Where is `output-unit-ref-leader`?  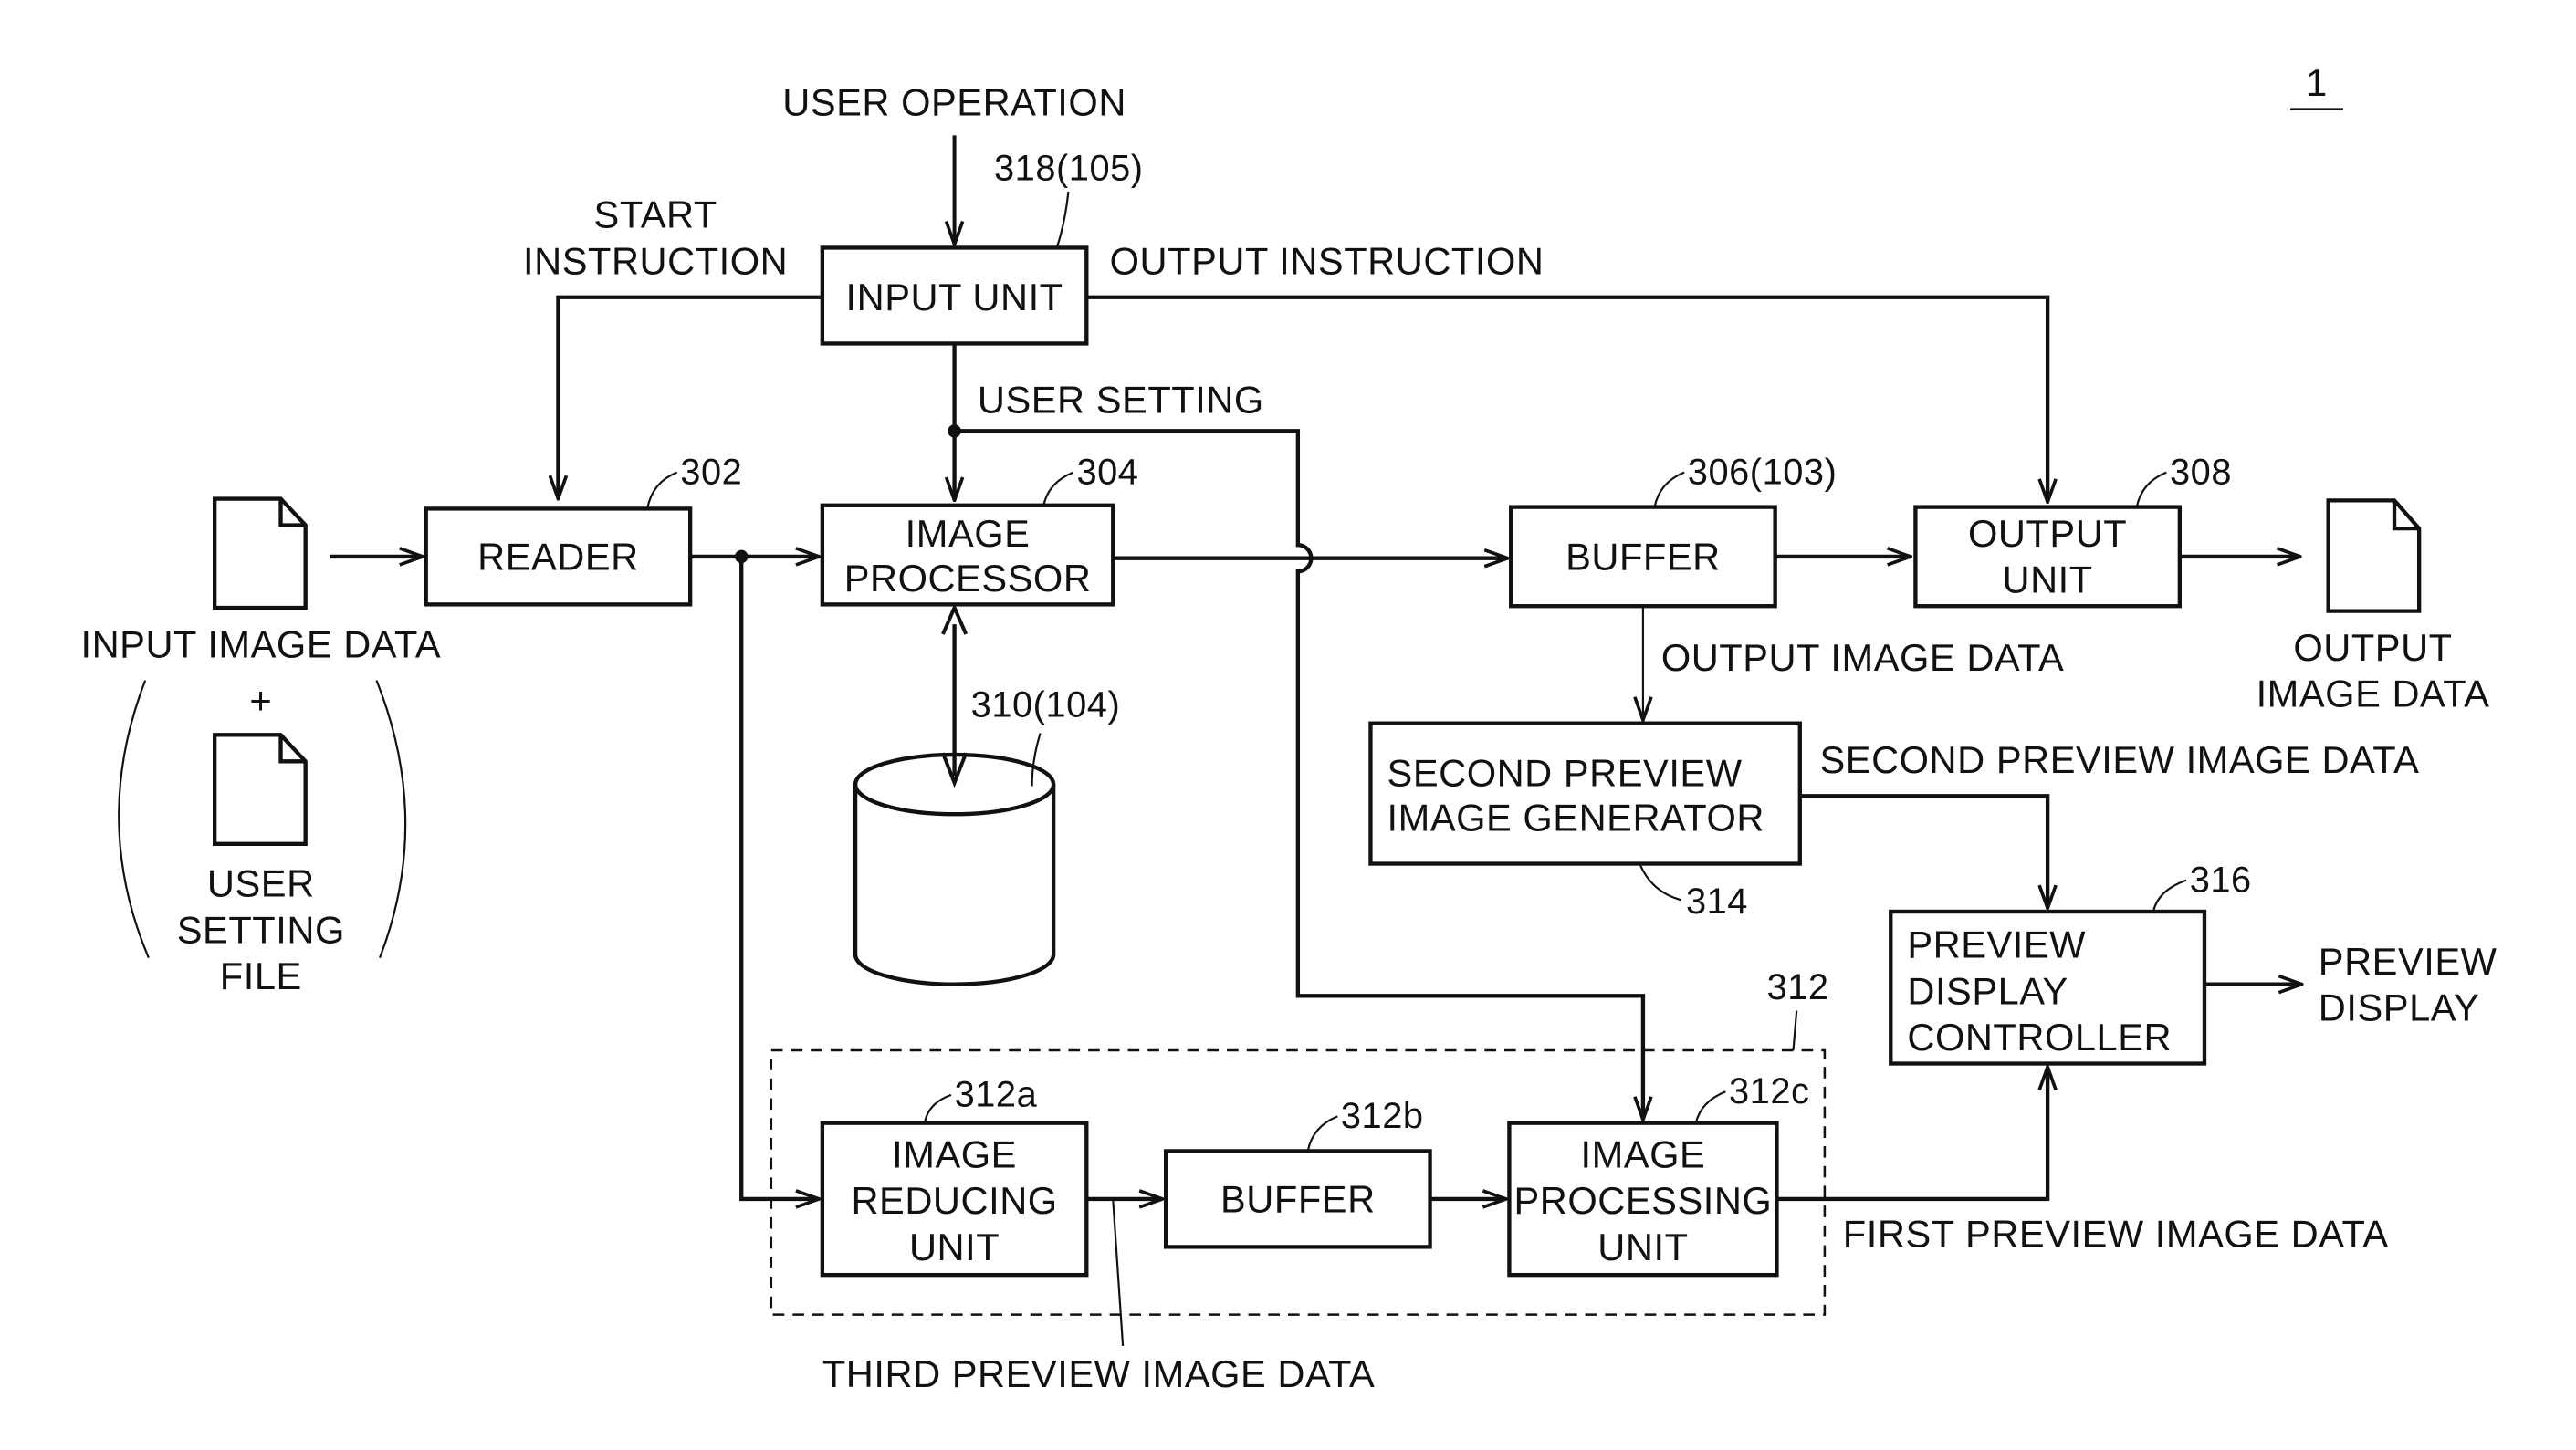
output-unit-ref-leader is located at coordinates (2151, 489).